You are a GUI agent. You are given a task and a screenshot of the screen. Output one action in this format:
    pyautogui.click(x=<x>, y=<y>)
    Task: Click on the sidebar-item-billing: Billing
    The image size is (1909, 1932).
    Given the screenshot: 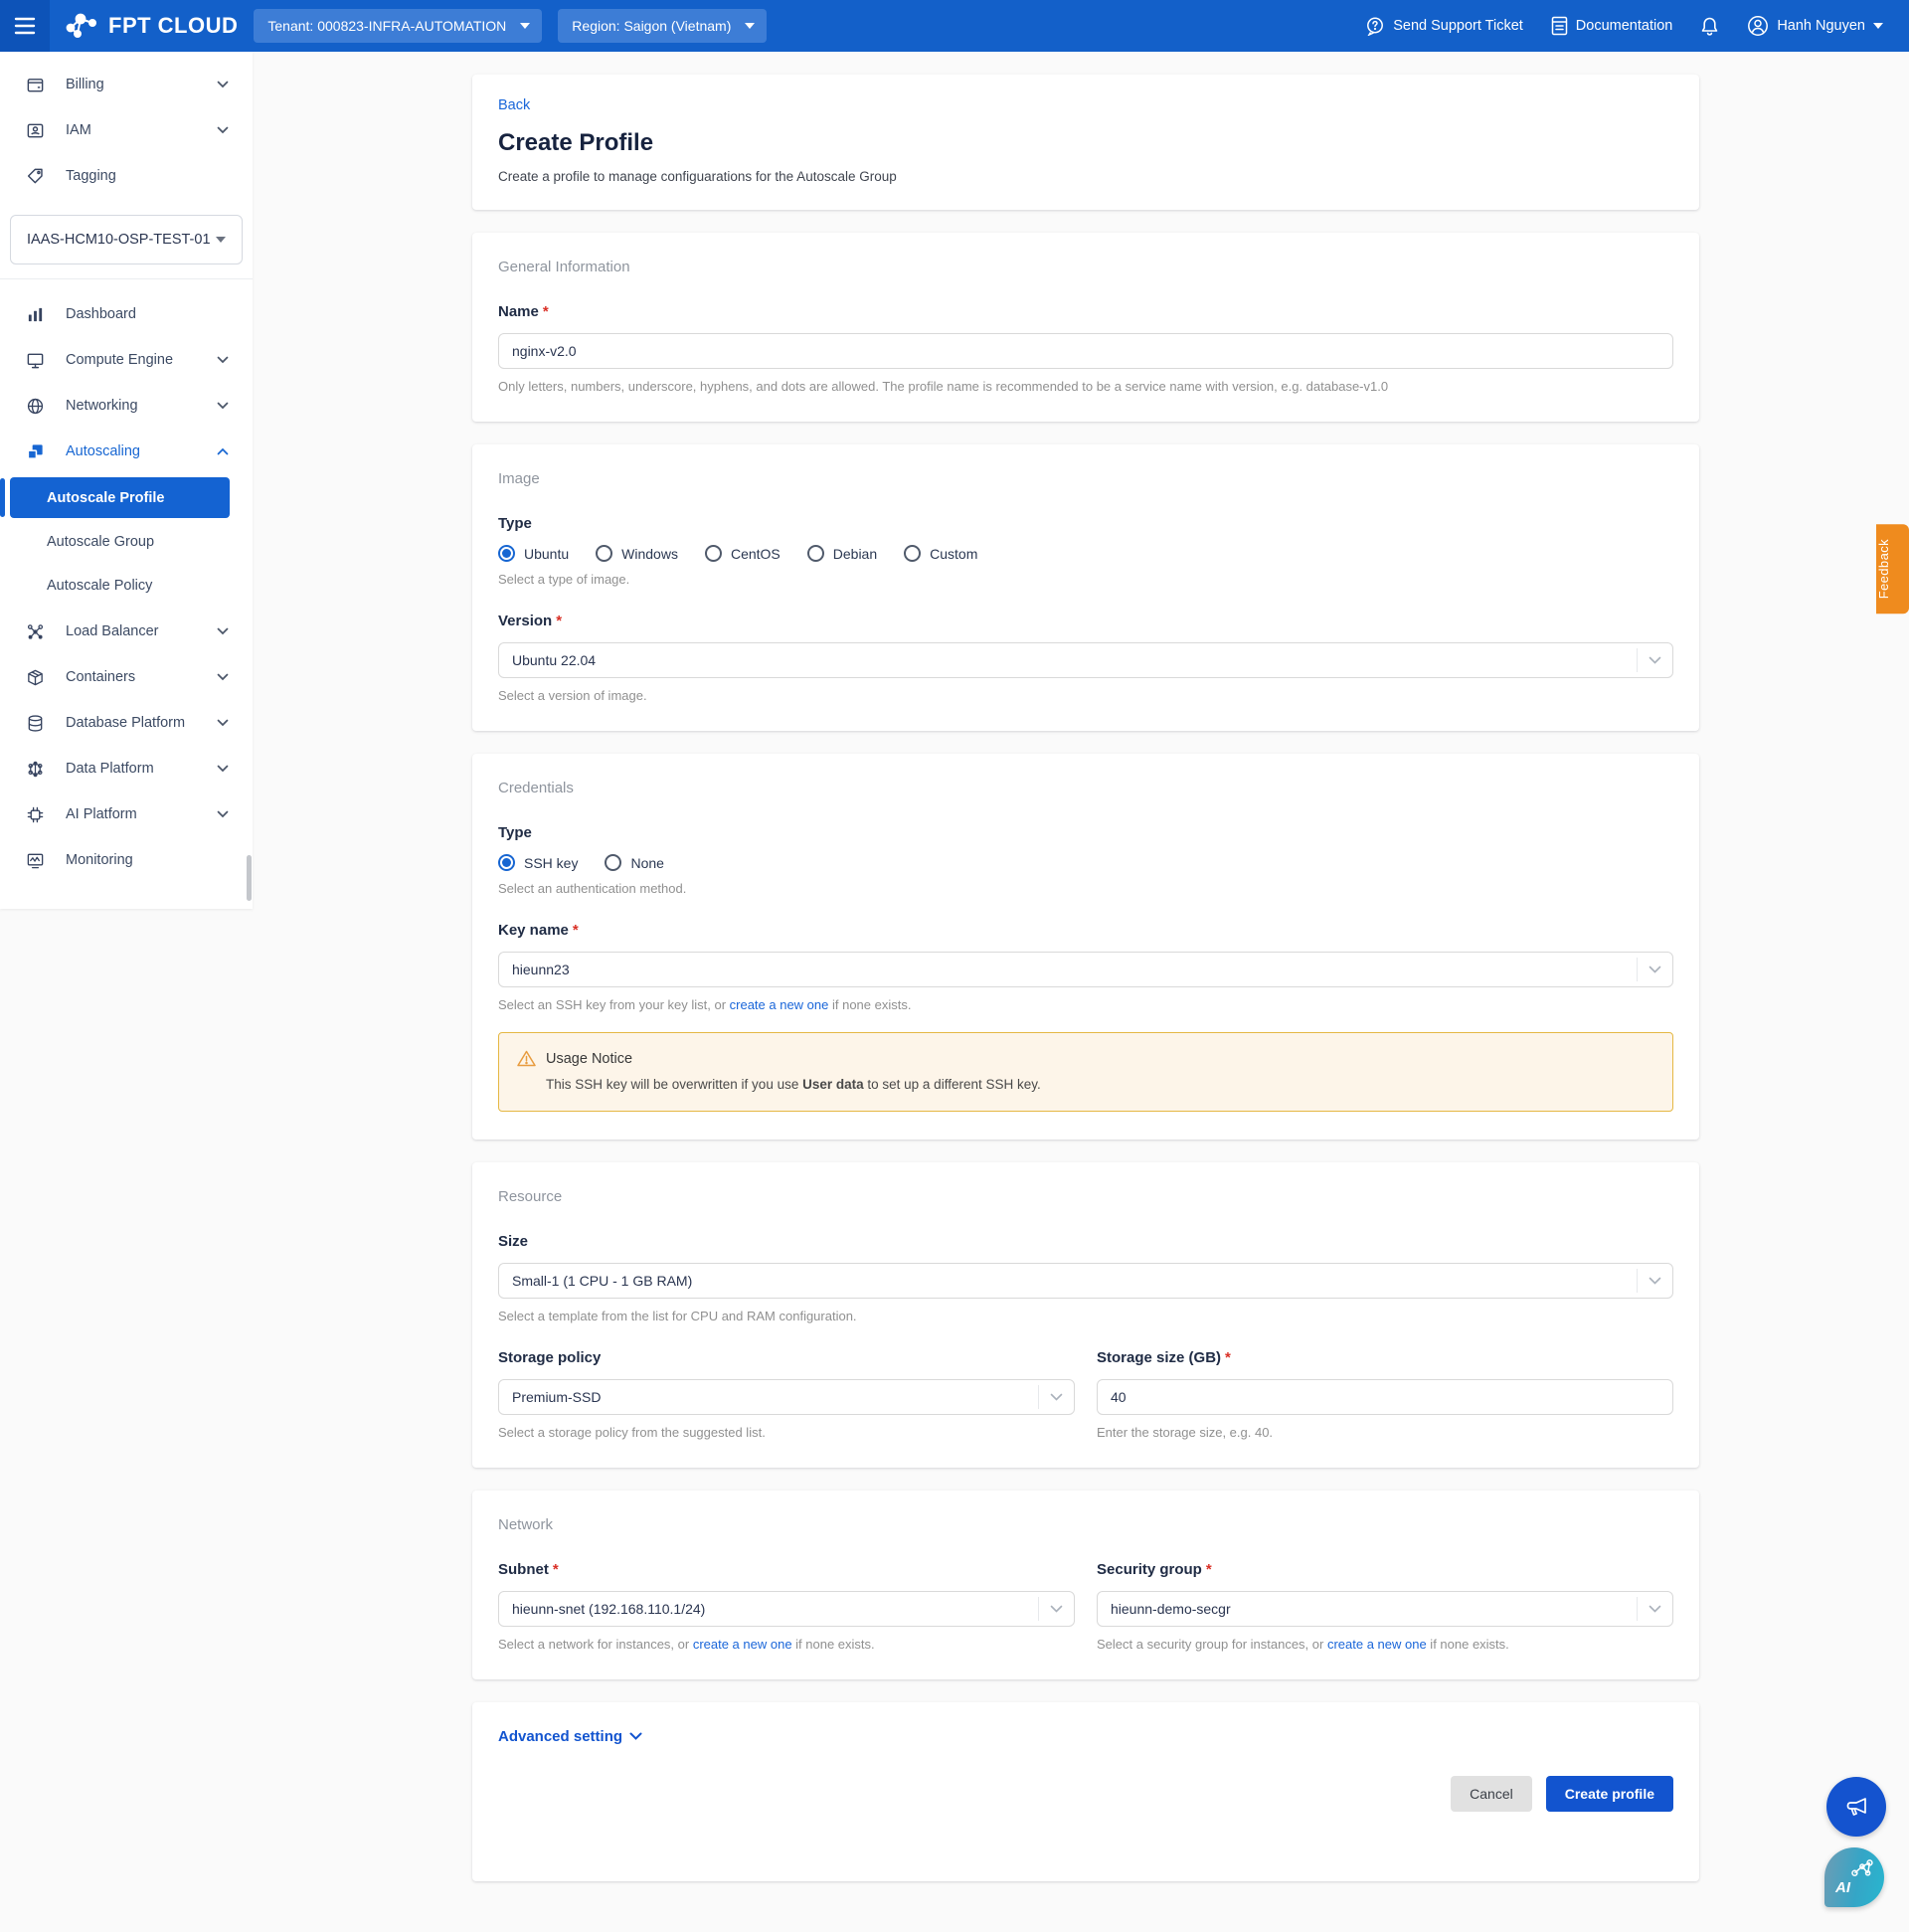 What is the action you would take?
    pyautogui.click(x=126, y=85)
    